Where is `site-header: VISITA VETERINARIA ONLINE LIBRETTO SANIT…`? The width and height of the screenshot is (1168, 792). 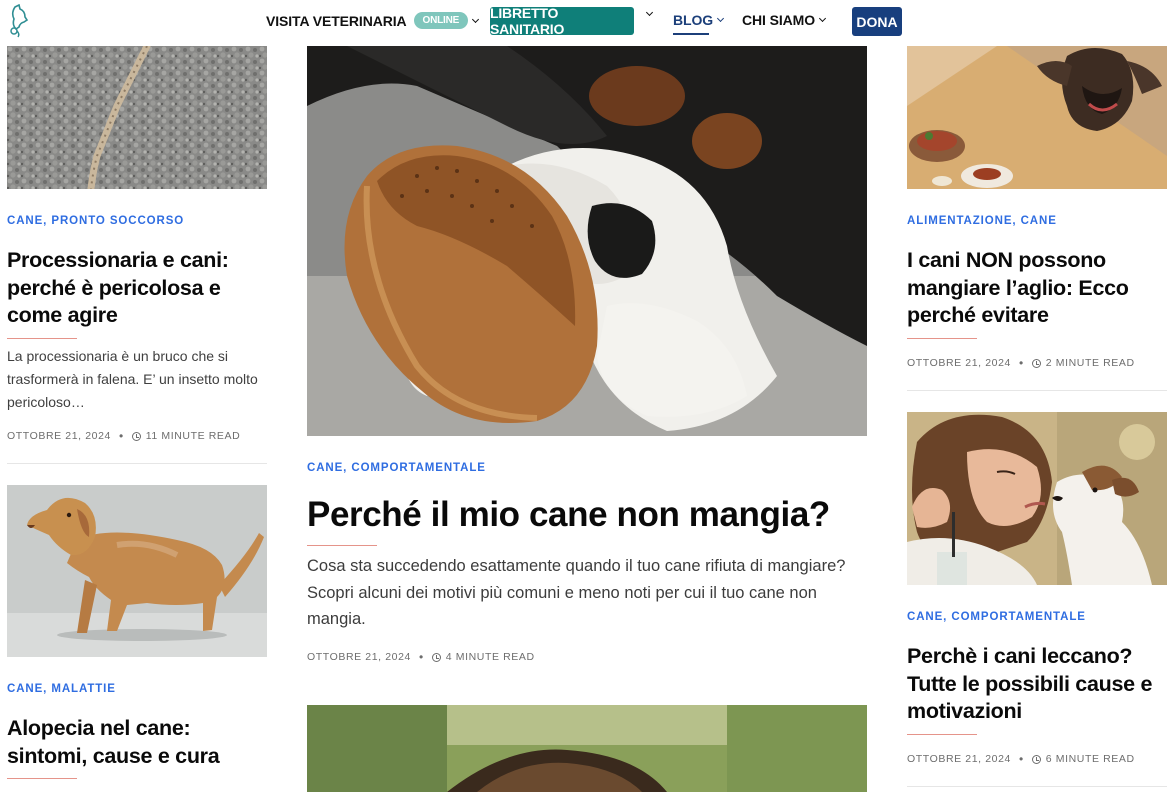
site-header: VISITA VETERINARIA ONLINE LIBRETTO SANIT… is located at coordinates (584, 22).